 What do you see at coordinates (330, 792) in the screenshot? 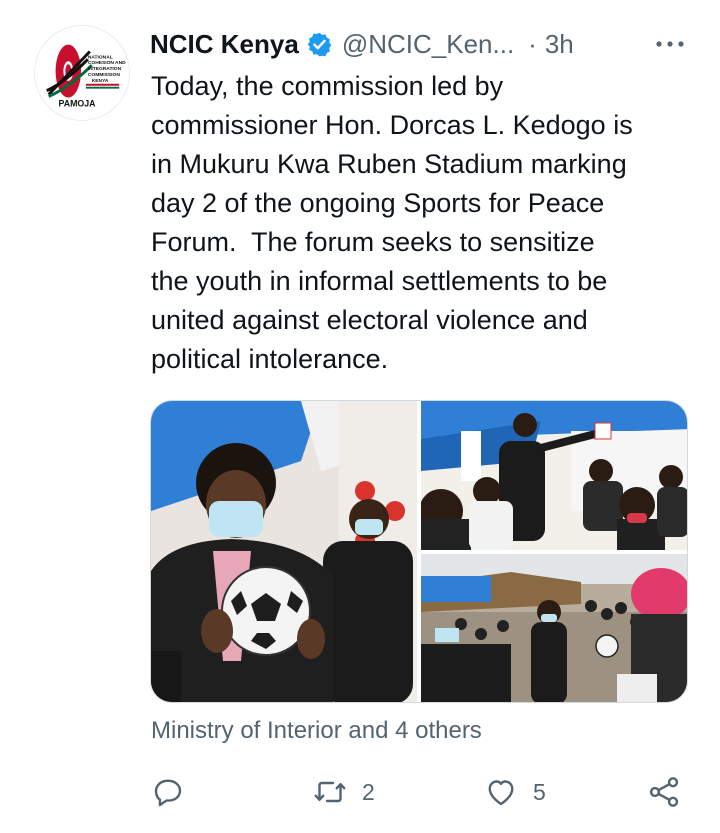
I see `retweet-icon` at bounding box center [330, 792].